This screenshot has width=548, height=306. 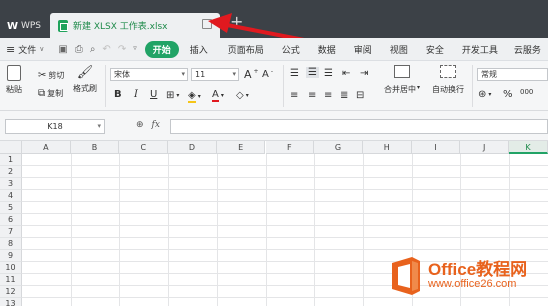 I want to click on row-header-6: 6, so click(x=11, y=220).